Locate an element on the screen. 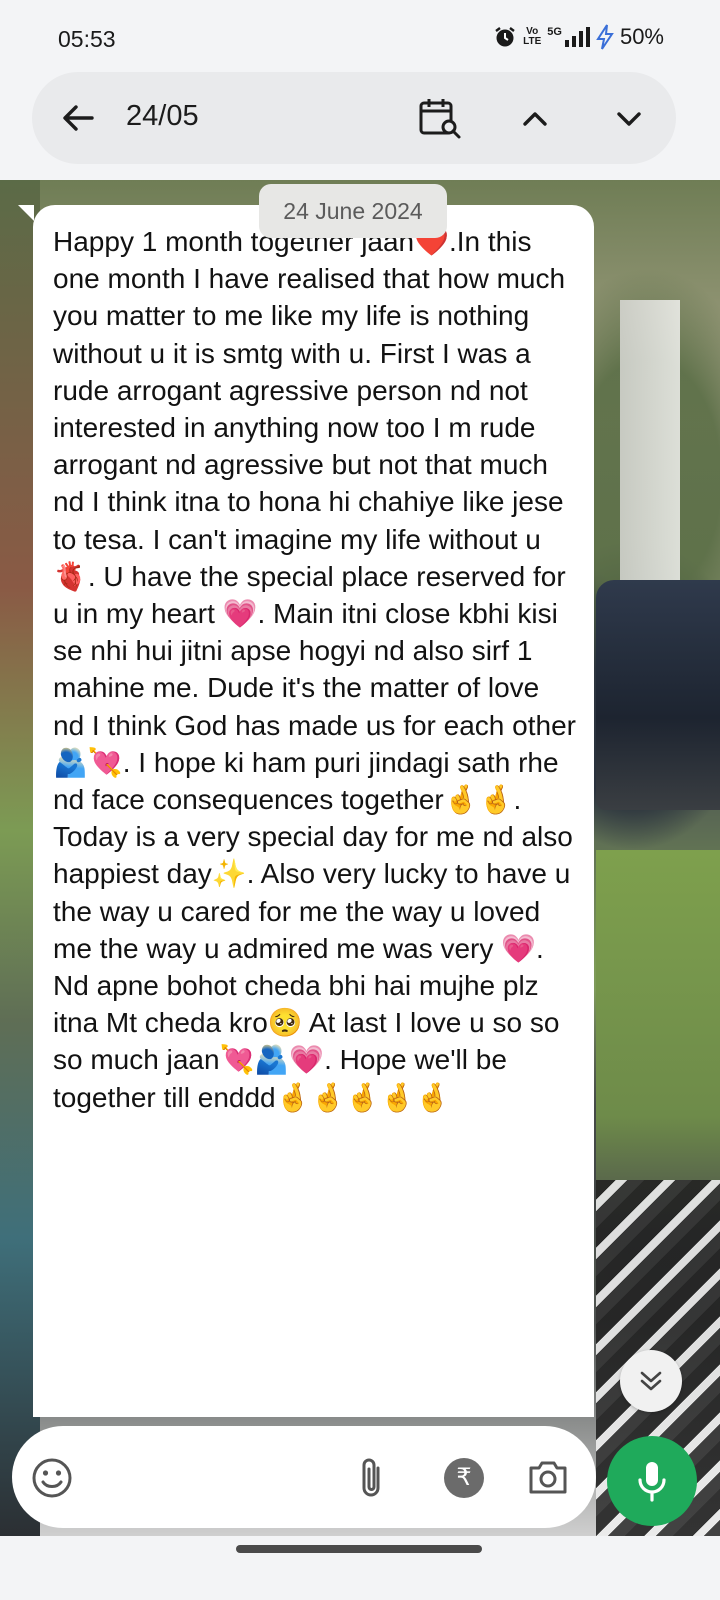  wallpaper-grass is located at coordinates (658, 1040).